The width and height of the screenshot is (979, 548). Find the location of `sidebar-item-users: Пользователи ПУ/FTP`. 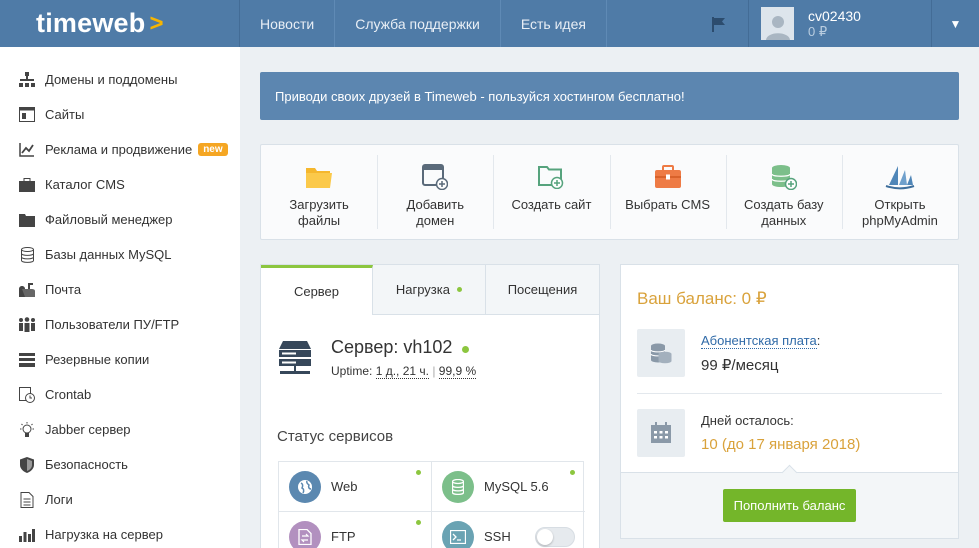

sidebar-item-users: Пользователи ПУ/FTP is located at coordinates (120, 324).